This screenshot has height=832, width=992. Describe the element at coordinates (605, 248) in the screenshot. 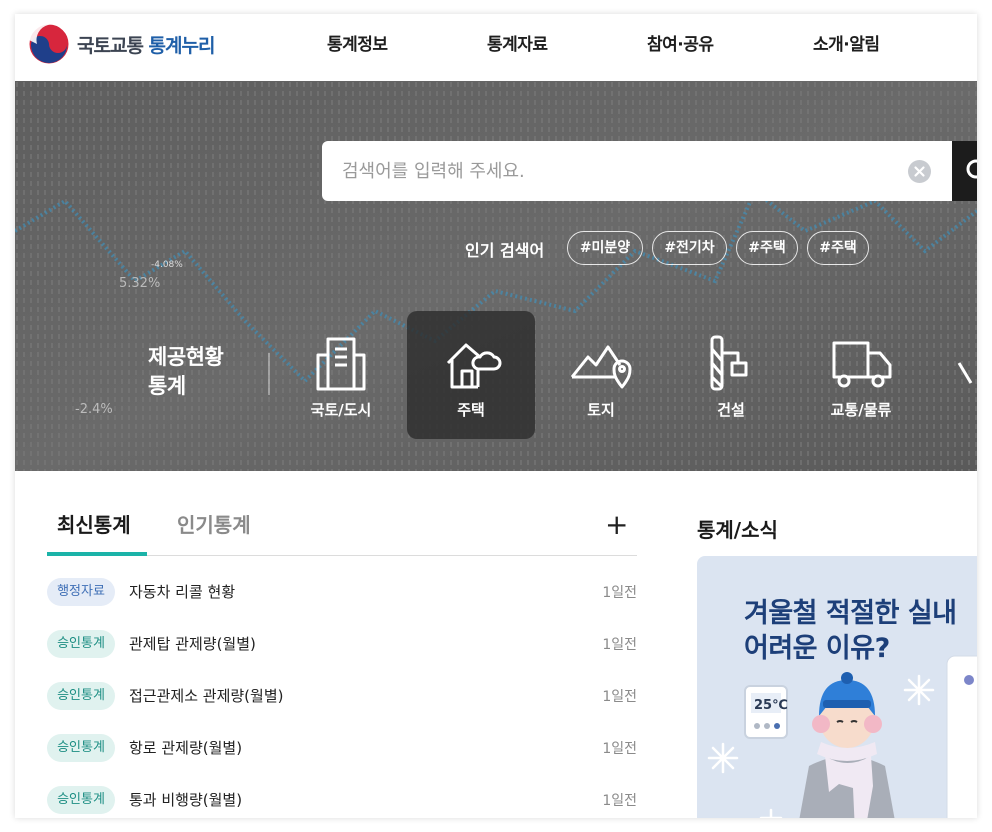

I see `popular-tag: #미분양` at that location.